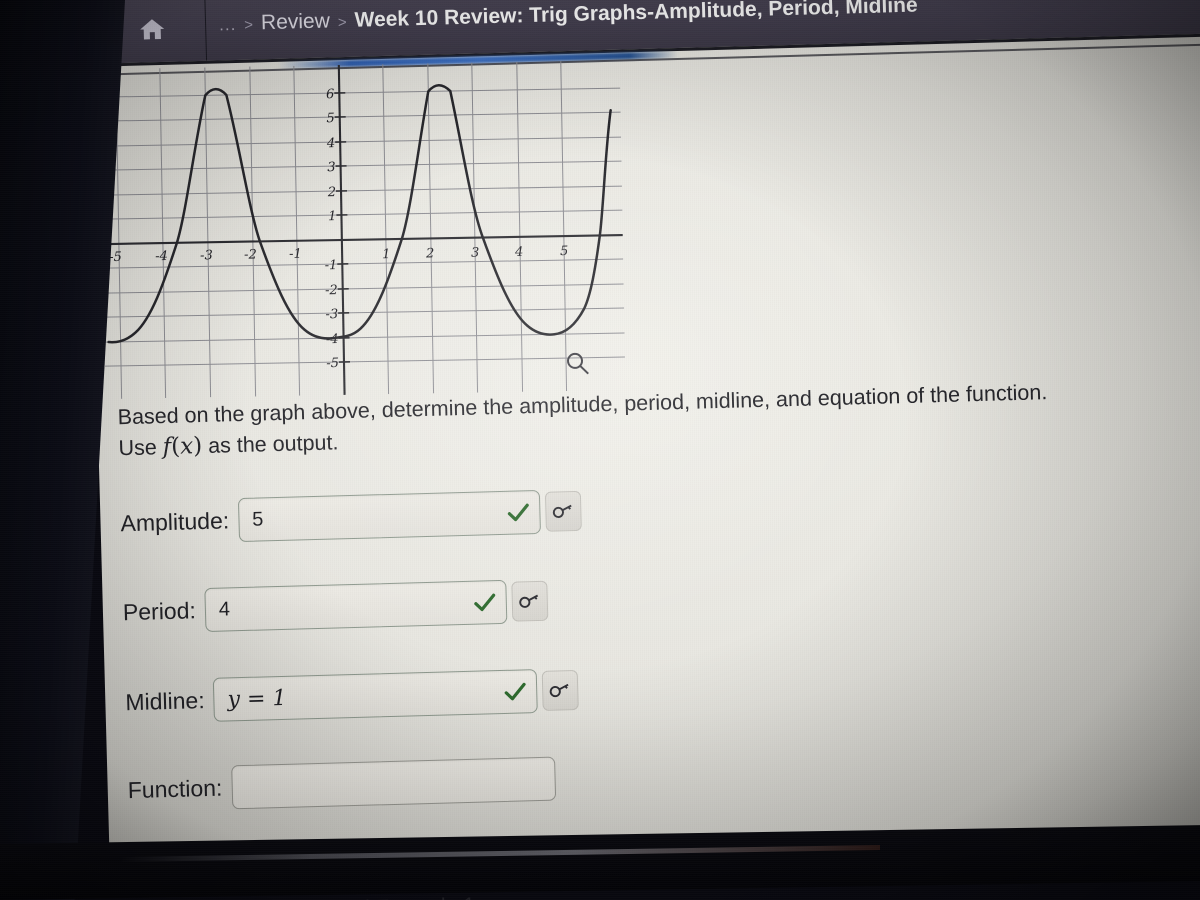 The image size is (1200, 900). I want to click on y-axis, so click(341, 229).